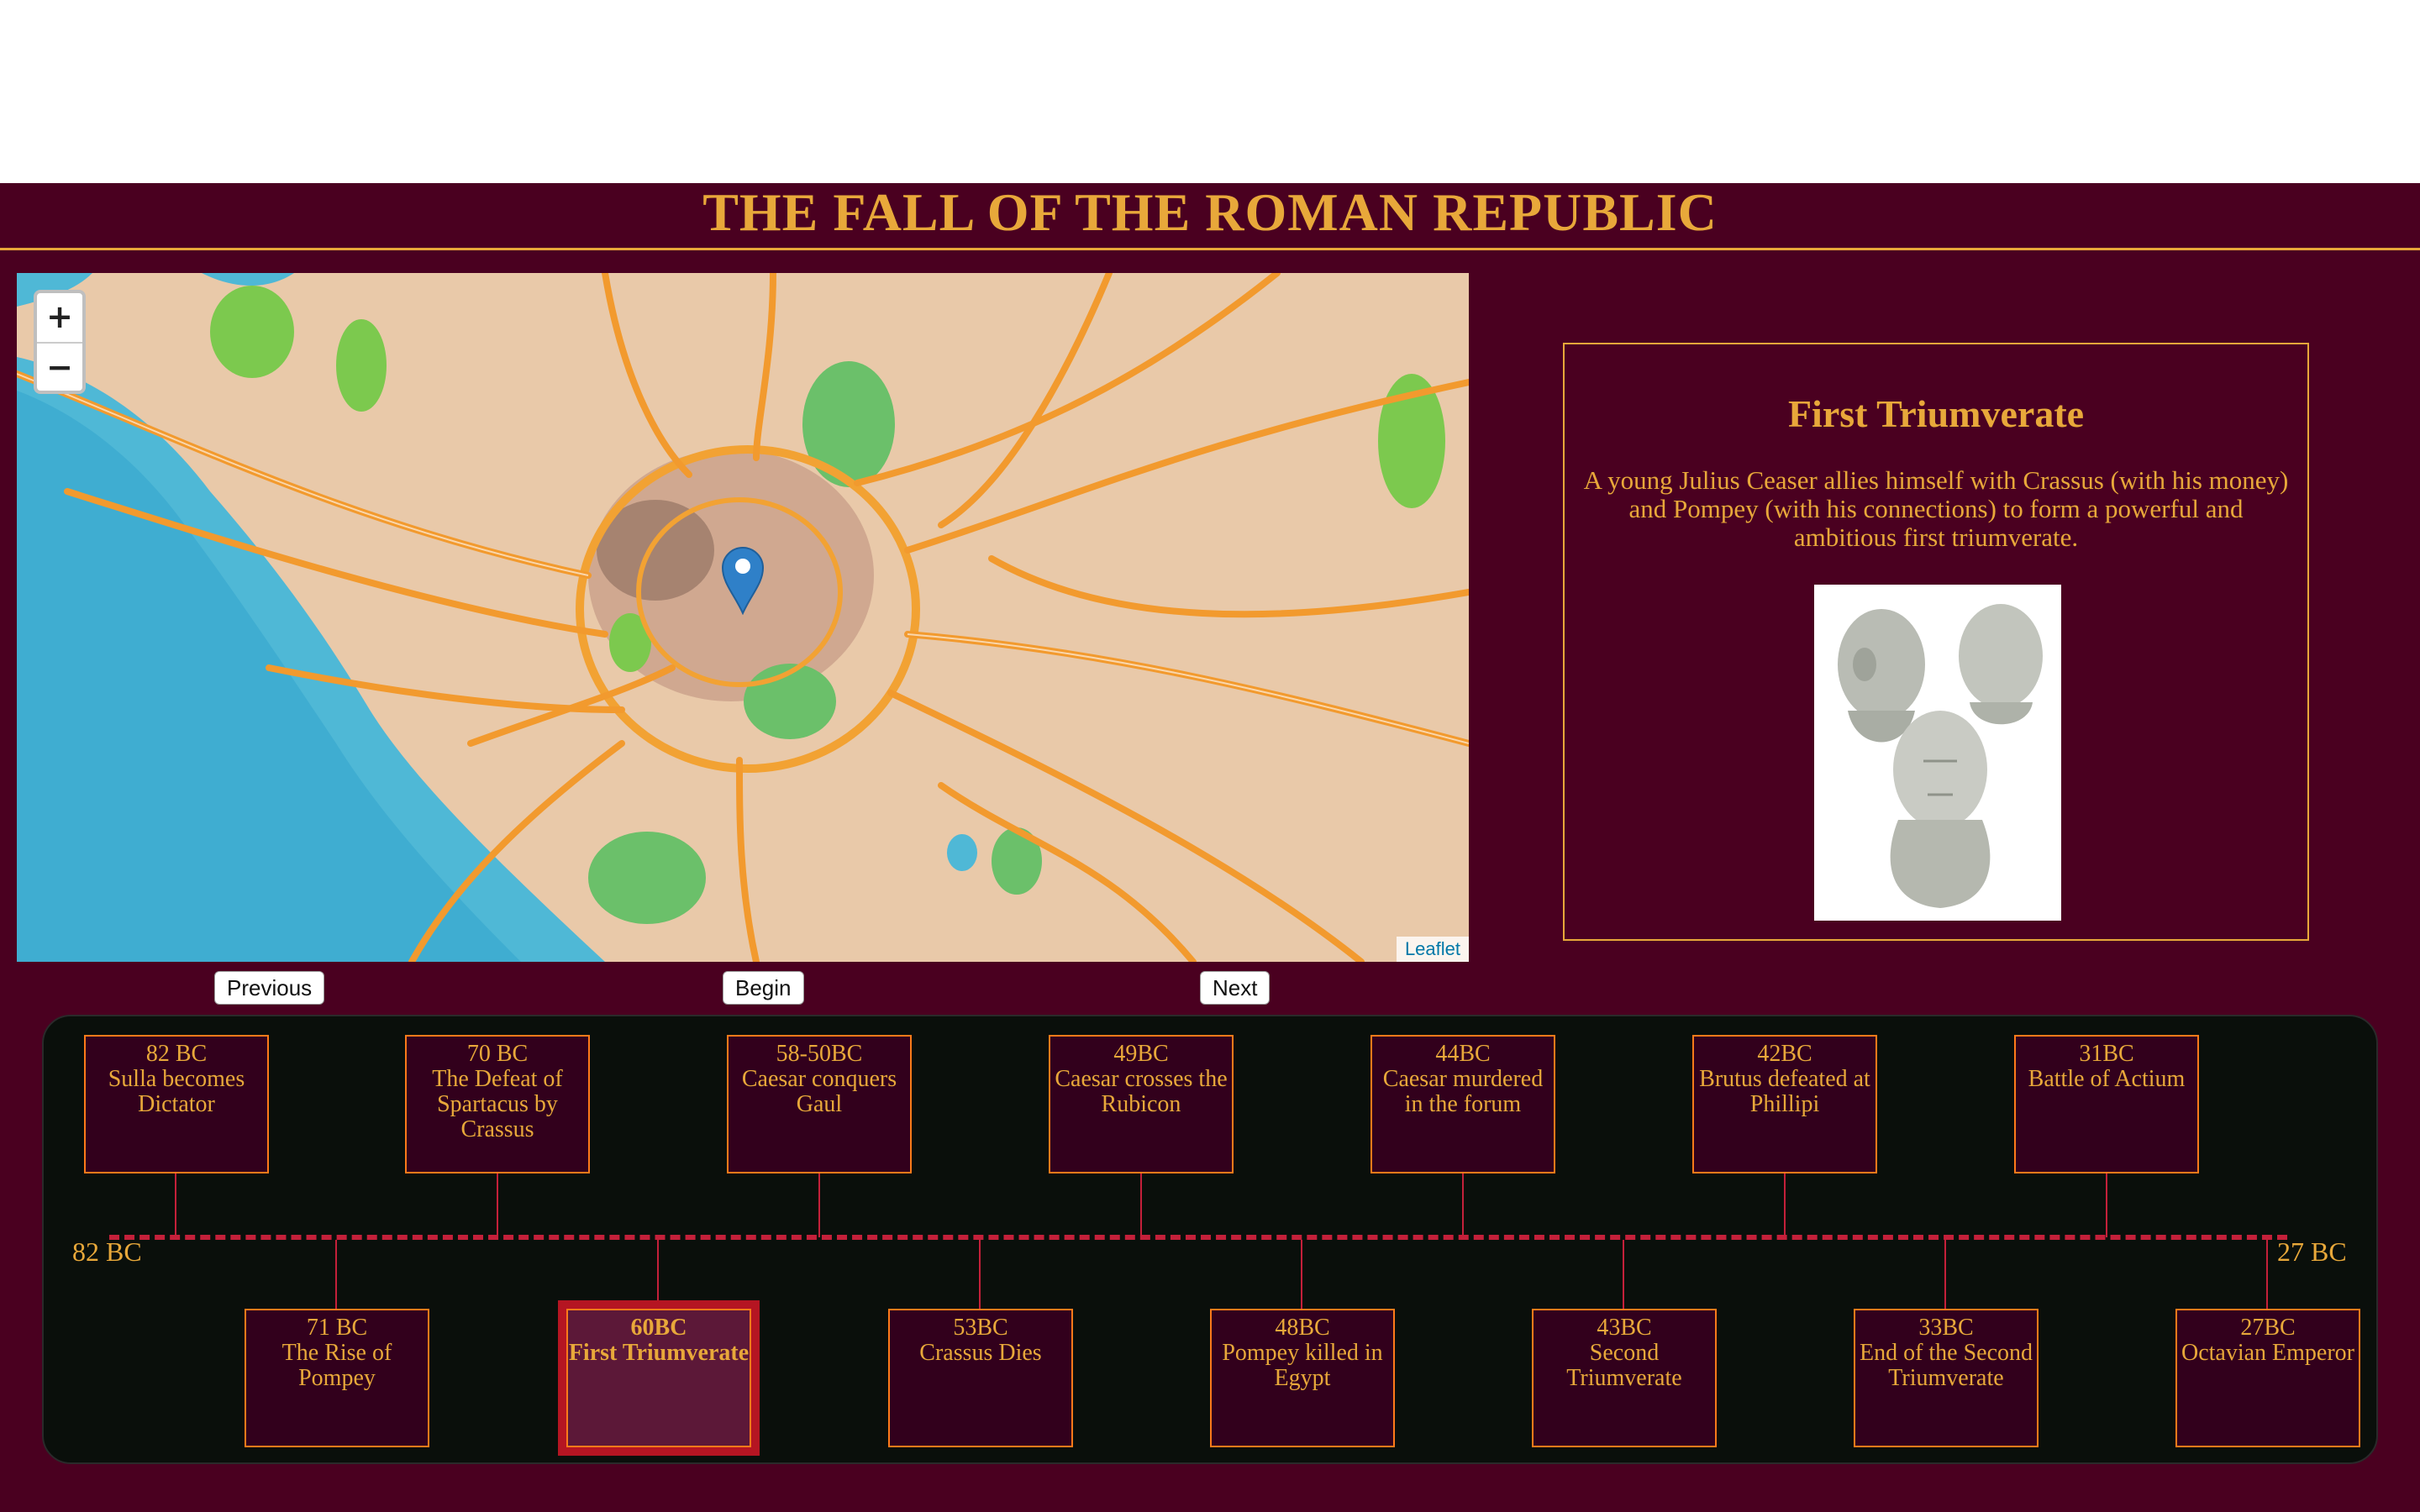  Describe the element at coordinates (1141, 1054) in the screenshot. I see `event-year: 49BC` at that location.